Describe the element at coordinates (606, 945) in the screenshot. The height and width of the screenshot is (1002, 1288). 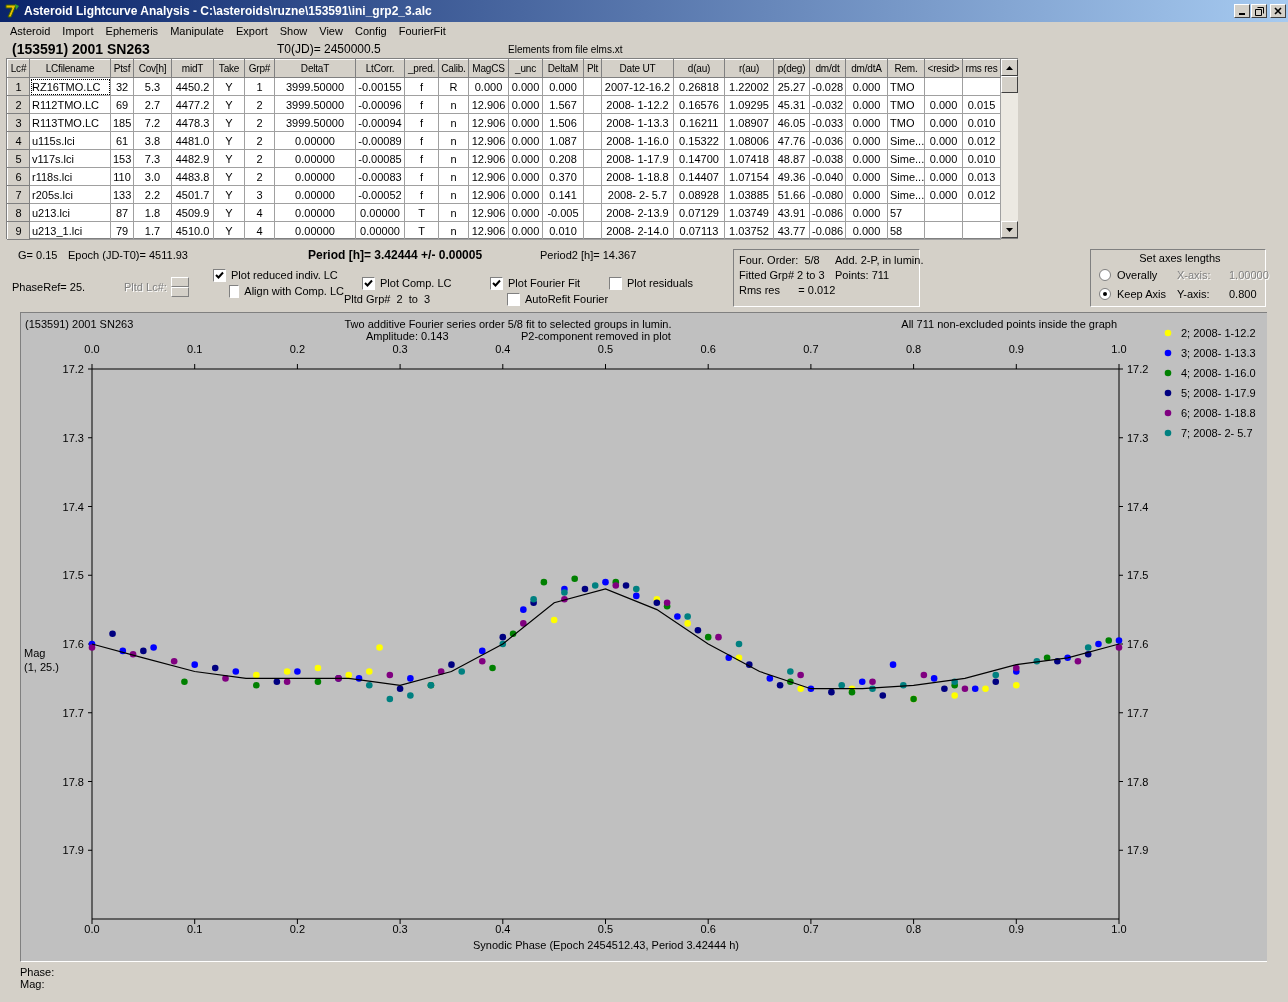
I see `x-axis-title: Synodic Phase (Epoch 2454512.43, Period 3.42444 h)` at that location.